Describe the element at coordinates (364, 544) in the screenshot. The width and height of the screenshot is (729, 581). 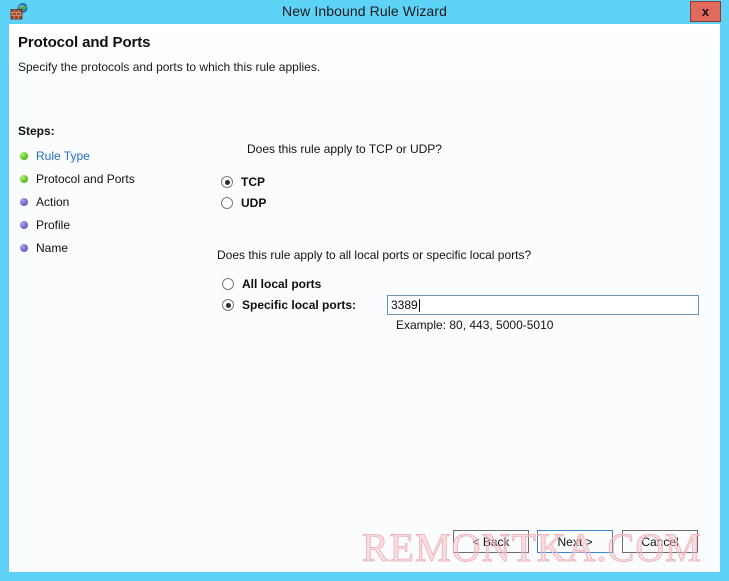
I see `dialog-footer: < Back Next > Cancel` at that location.